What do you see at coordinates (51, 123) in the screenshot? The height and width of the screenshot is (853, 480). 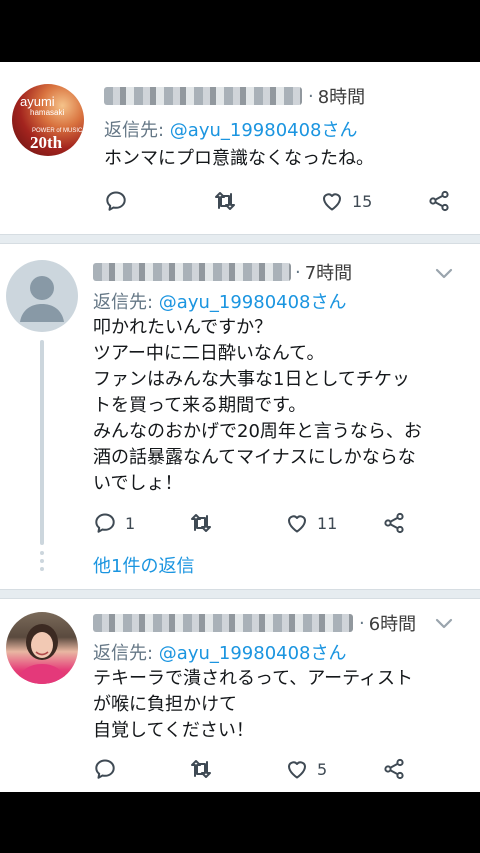 I see `avatar-image: ayumi hamasaki POWER of MUSIC 20th` at bounding box center [51, 123].